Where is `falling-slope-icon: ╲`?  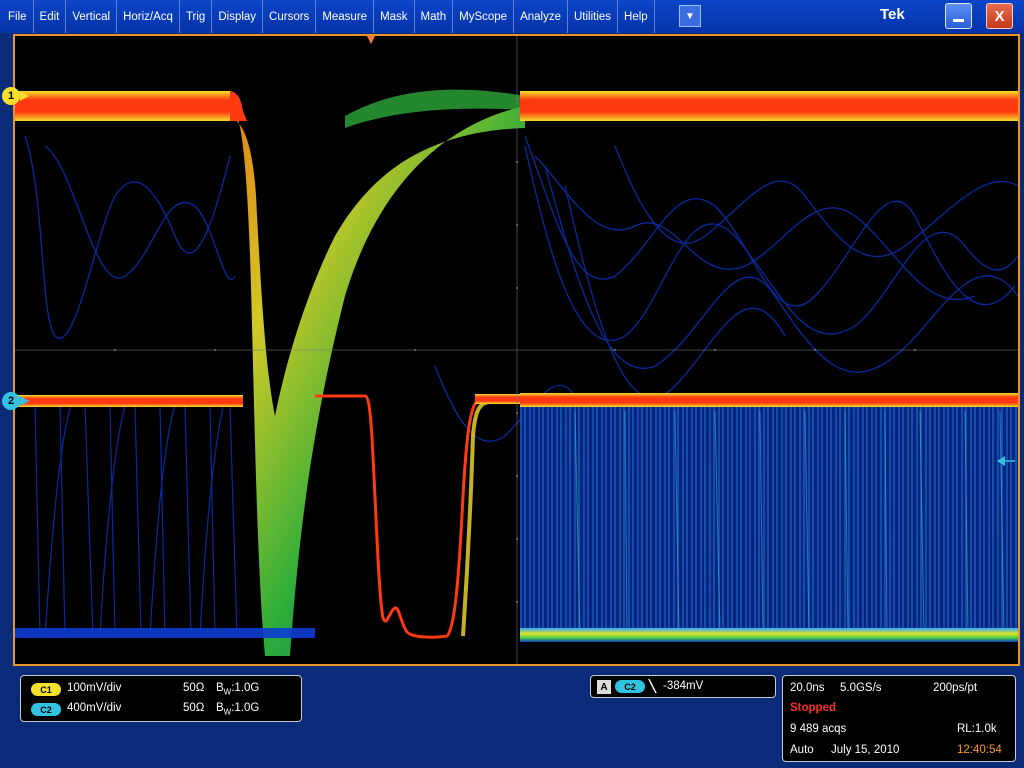 falling-slope-icon: ╲ is located at coordinates (652, 687).